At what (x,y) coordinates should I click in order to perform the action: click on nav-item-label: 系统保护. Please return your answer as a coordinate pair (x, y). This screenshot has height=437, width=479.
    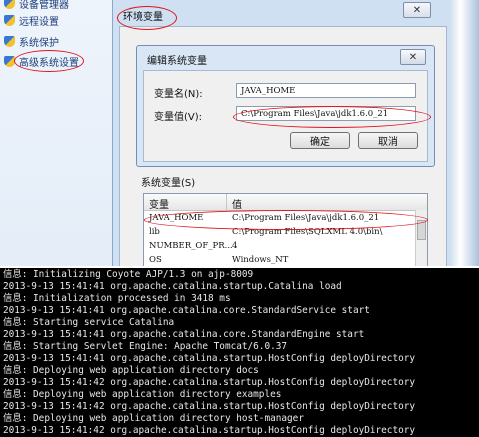
    Looking at the image, I should click on (39, 43).